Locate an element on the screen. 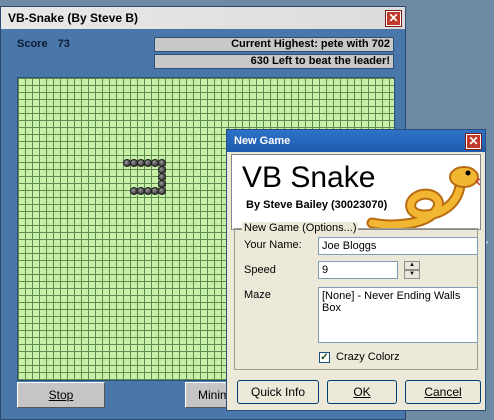  dialog-banner: VB Snake By Steve Bailey (30023070) is located at coordinates (356, 192).